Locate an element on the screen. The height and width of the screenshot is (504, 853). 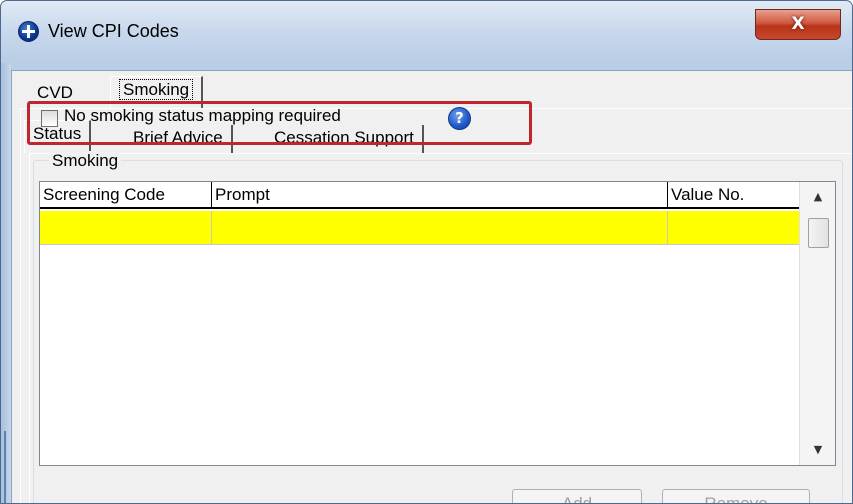
scroll-up-arrow-icon: ▲ is located at coordinates (818, 197).